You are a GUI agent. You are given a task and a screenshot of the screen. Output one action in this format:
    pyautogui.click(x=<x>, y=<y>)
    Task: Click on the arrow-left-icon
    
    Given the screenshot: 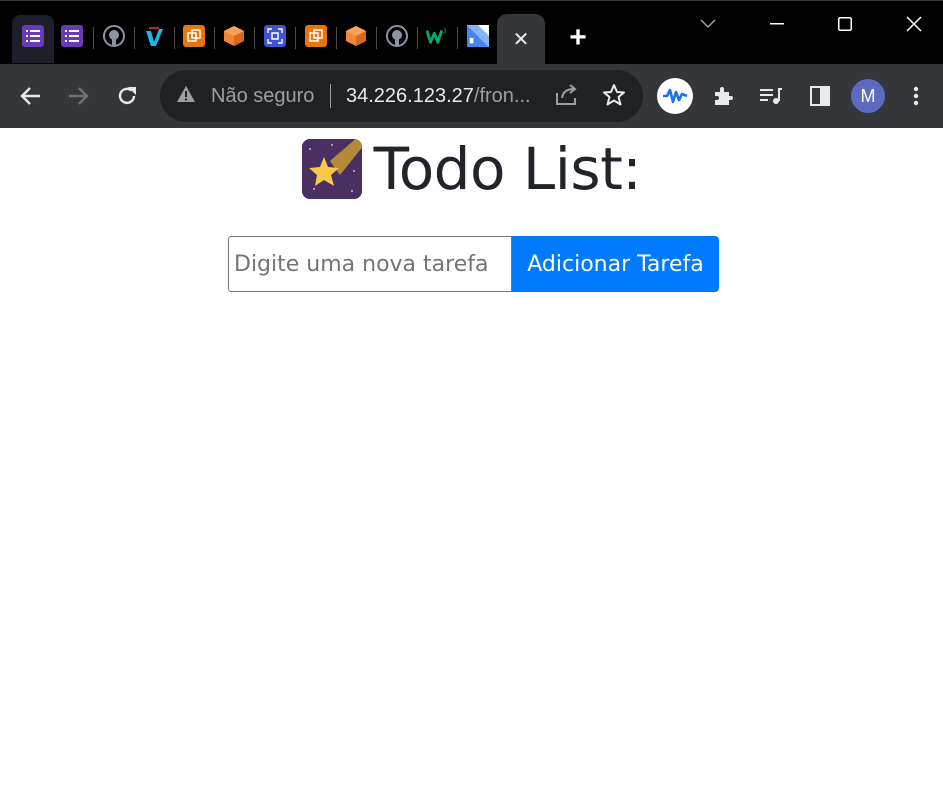 What is the action you would take?
    pyautogui.click(x=30, y=96)
    